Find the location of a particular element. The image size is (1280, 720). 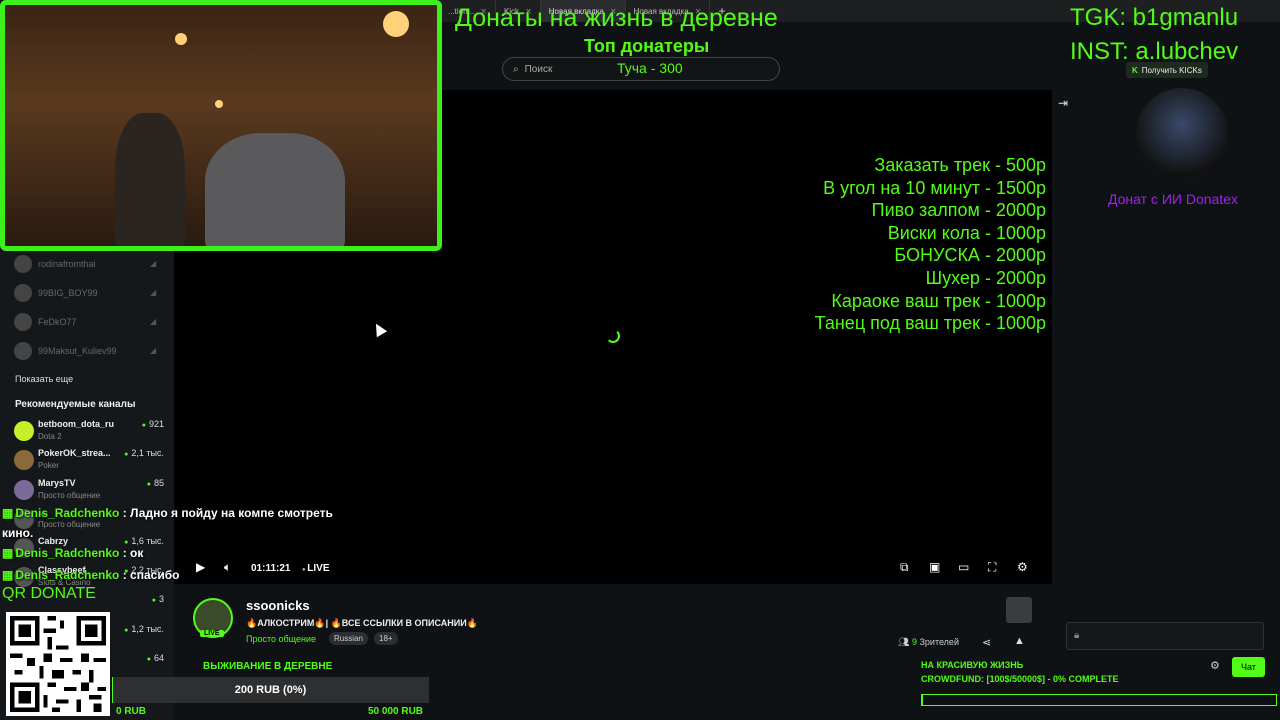

report-icon: ▲ is located at coordinates (1019, 641).